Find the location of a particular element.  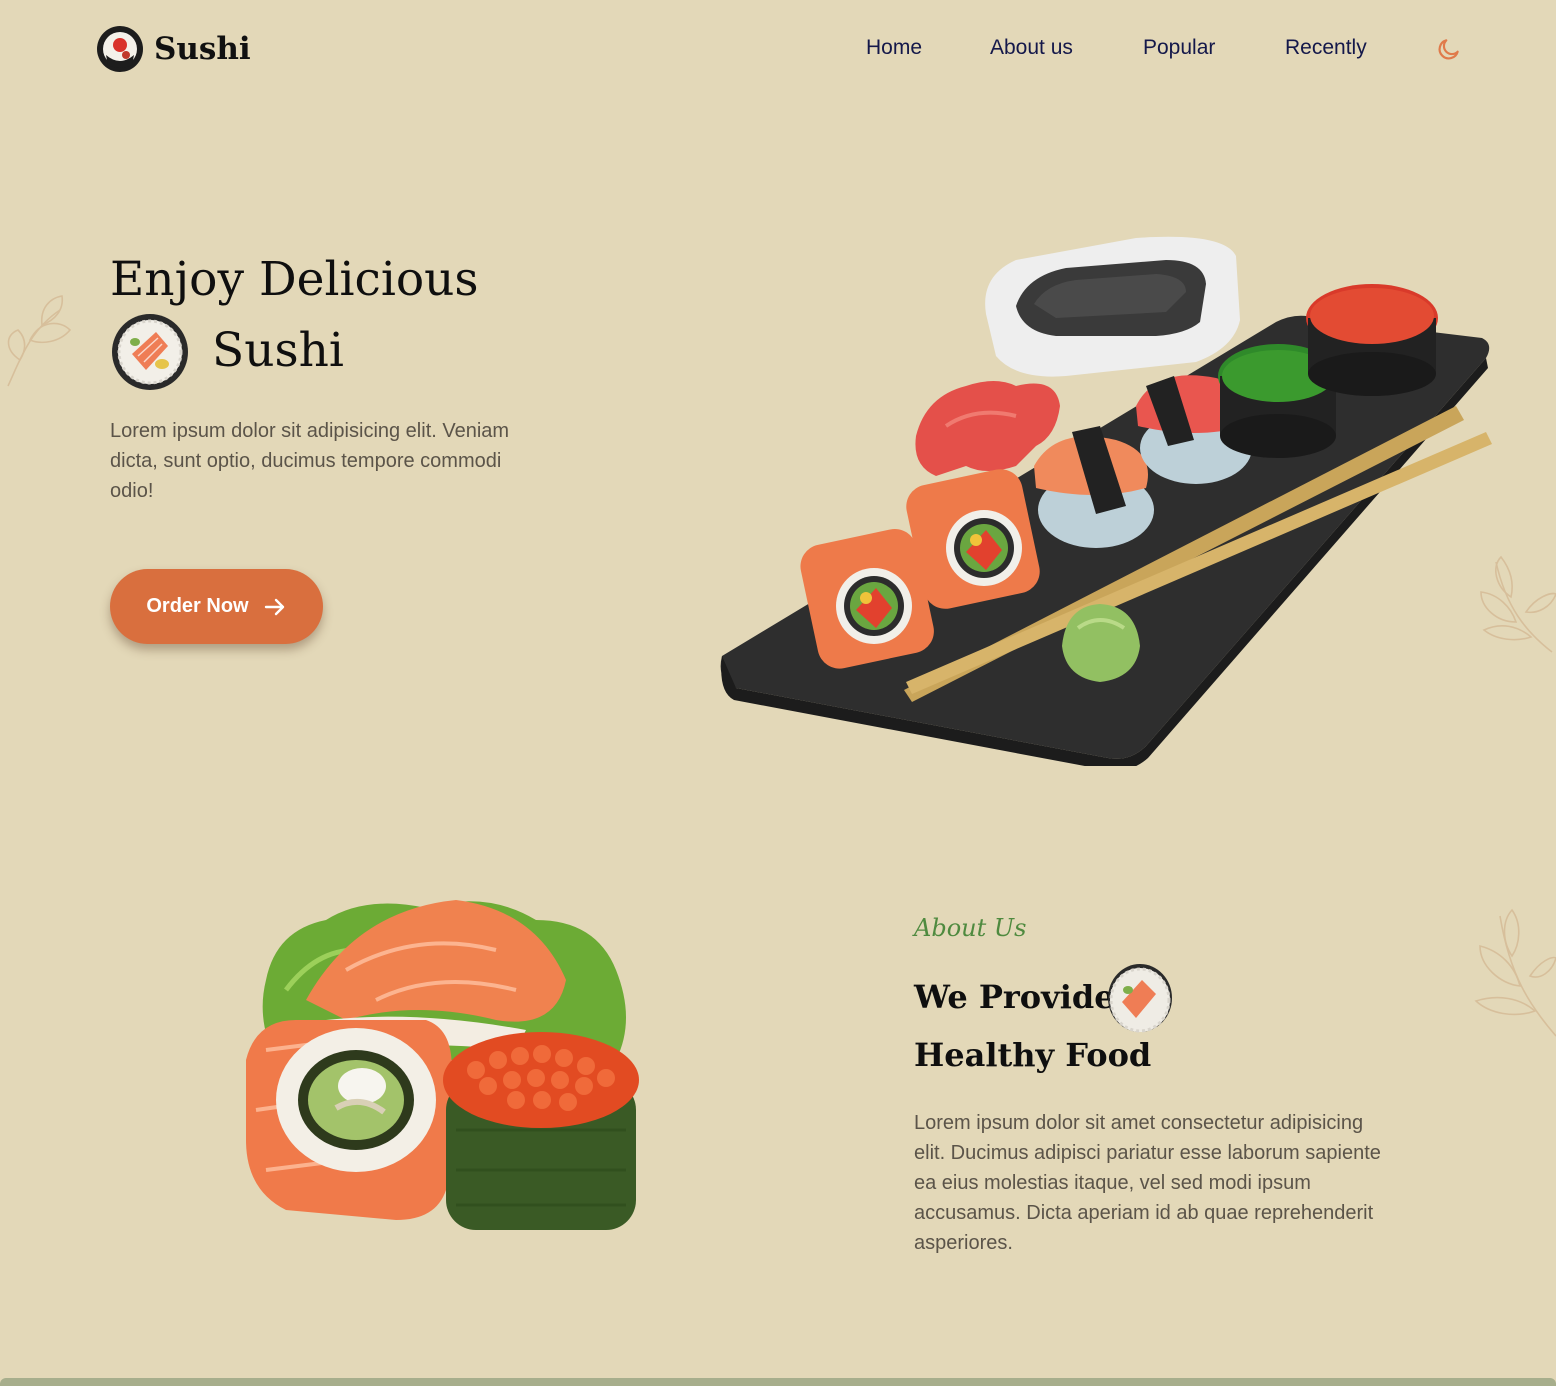

order-now-button: Order Now is located at coordinates (216, 606).